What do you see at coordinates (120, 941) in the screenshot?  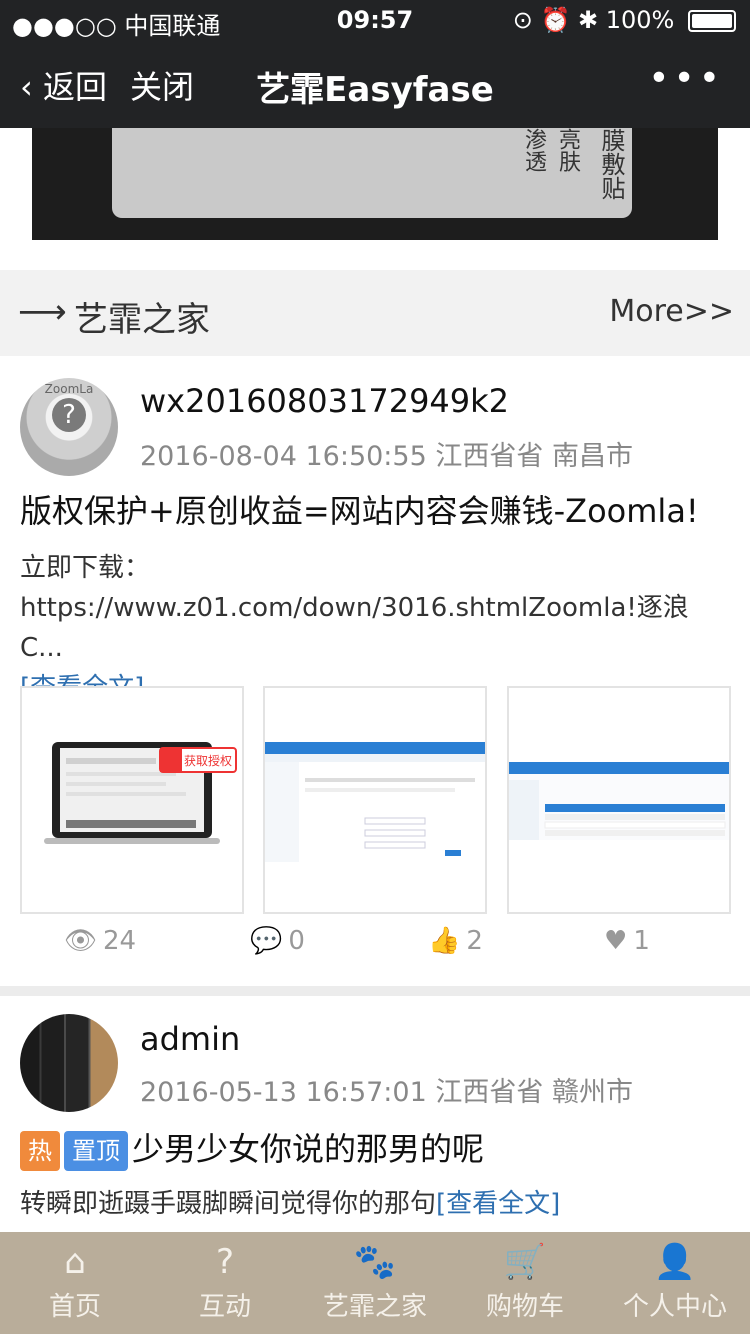 I see `views-value: 24` at bounding box center [120, 941].